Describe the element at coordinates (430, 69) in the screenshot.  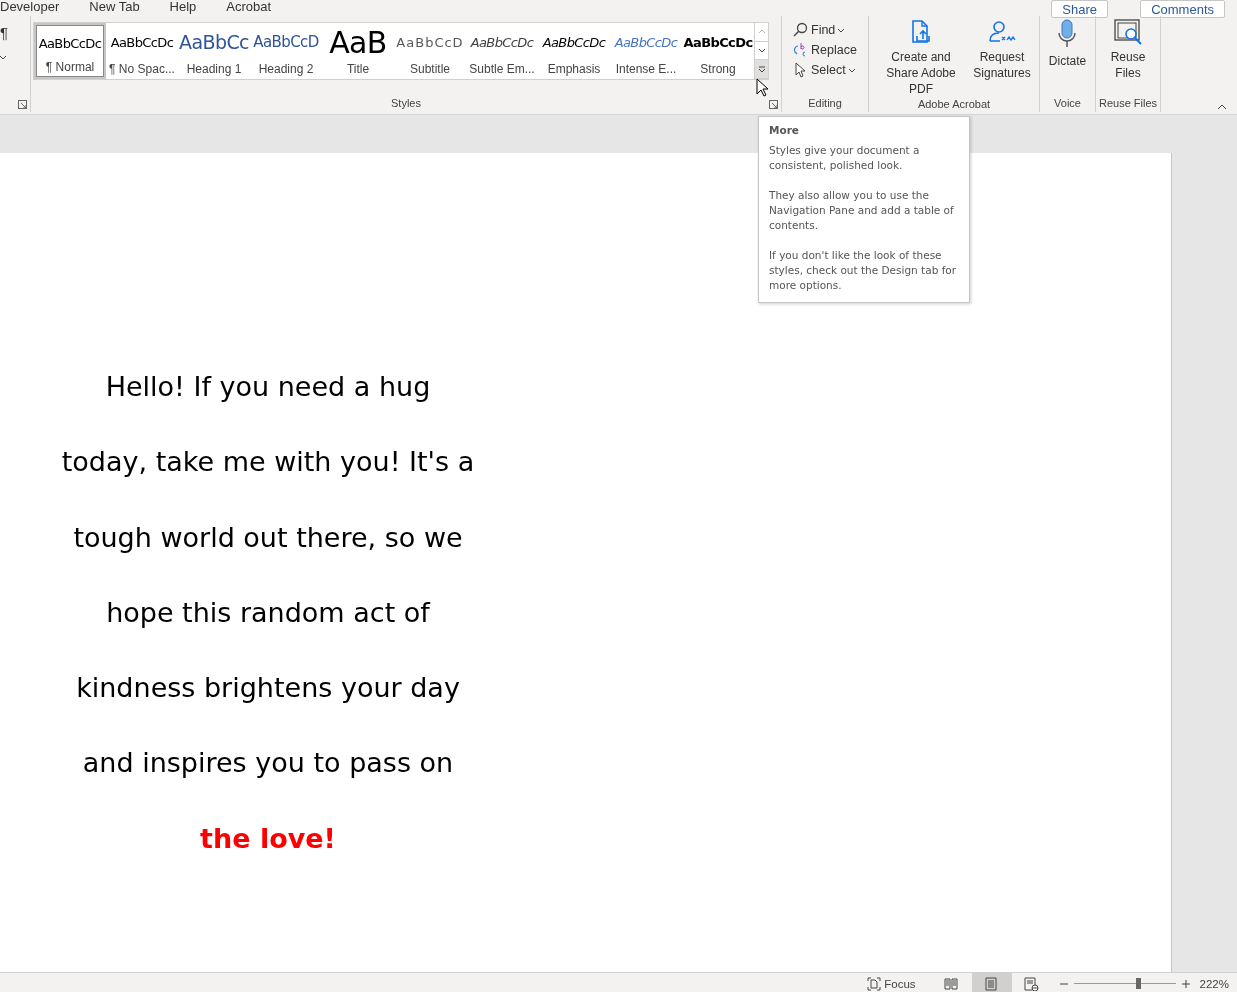
I see `style-label: Subtitle` at that location.